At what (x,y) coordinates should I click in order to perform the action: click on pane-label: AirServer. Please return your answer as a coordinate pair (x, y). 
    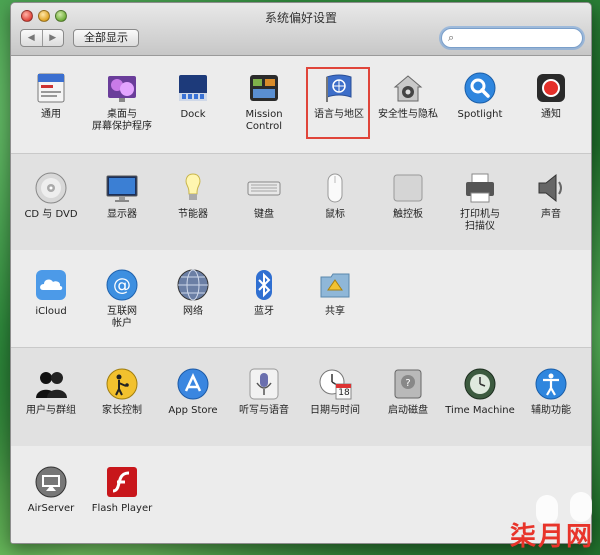
    Looking at the image, I should click on (51, 508).